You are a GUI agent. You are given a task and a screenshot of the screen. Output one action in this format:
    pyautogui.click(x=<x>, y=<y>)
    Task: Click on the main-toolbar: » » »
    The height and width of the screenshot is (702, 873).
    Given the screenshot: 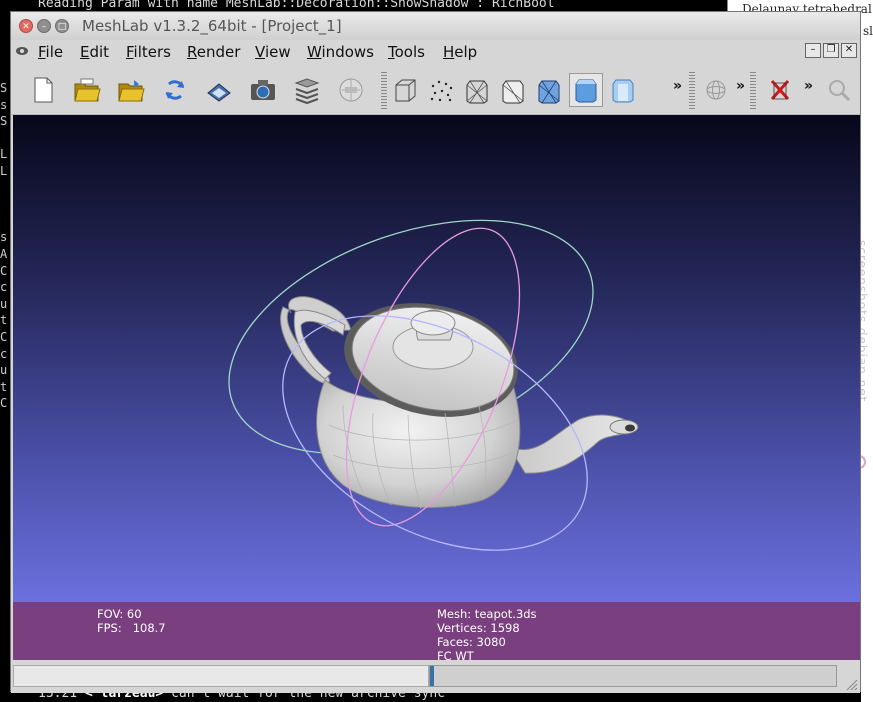 What is the action you would take?
    pyautogui.click(x=435, y=90)
    